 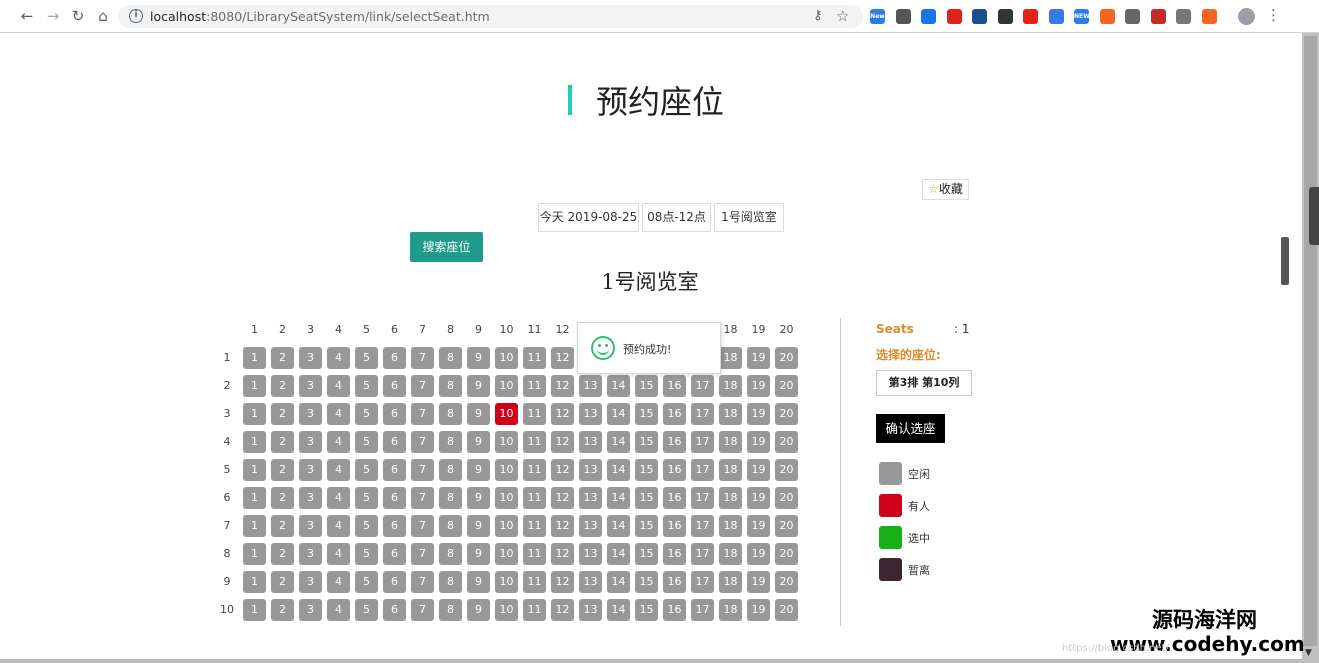 I want to click on infinity-extension-icon, so click(x=1132, y=16).